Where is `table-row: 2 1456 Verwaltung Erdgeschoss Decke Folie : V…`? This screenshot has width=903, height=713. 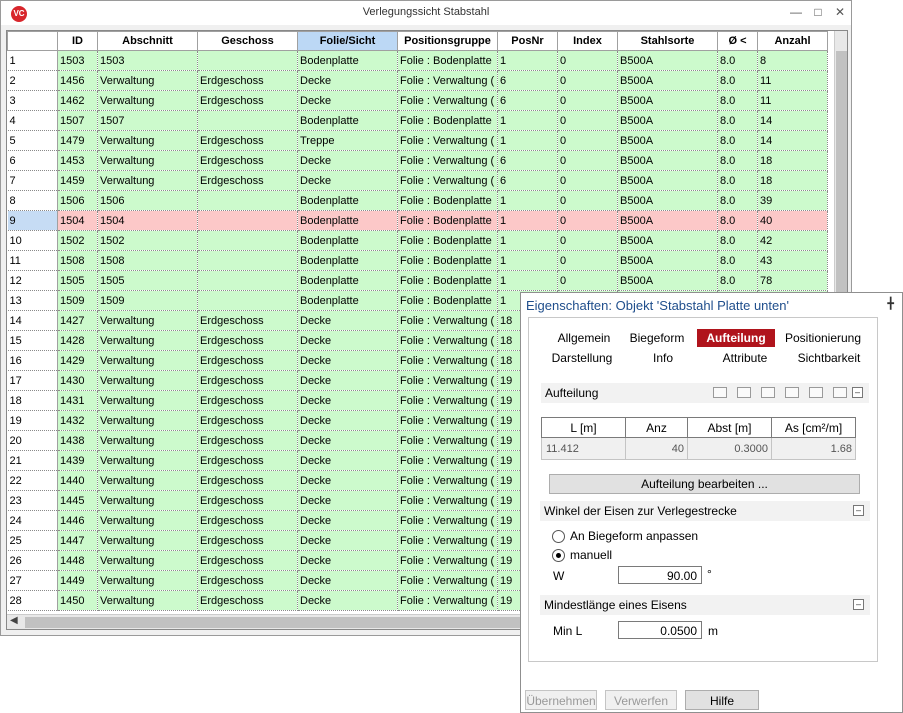
table-row: 2 1456 Verwaltung Erdgeschoss Decke Folie : V… is located at coordinates (417, 80).